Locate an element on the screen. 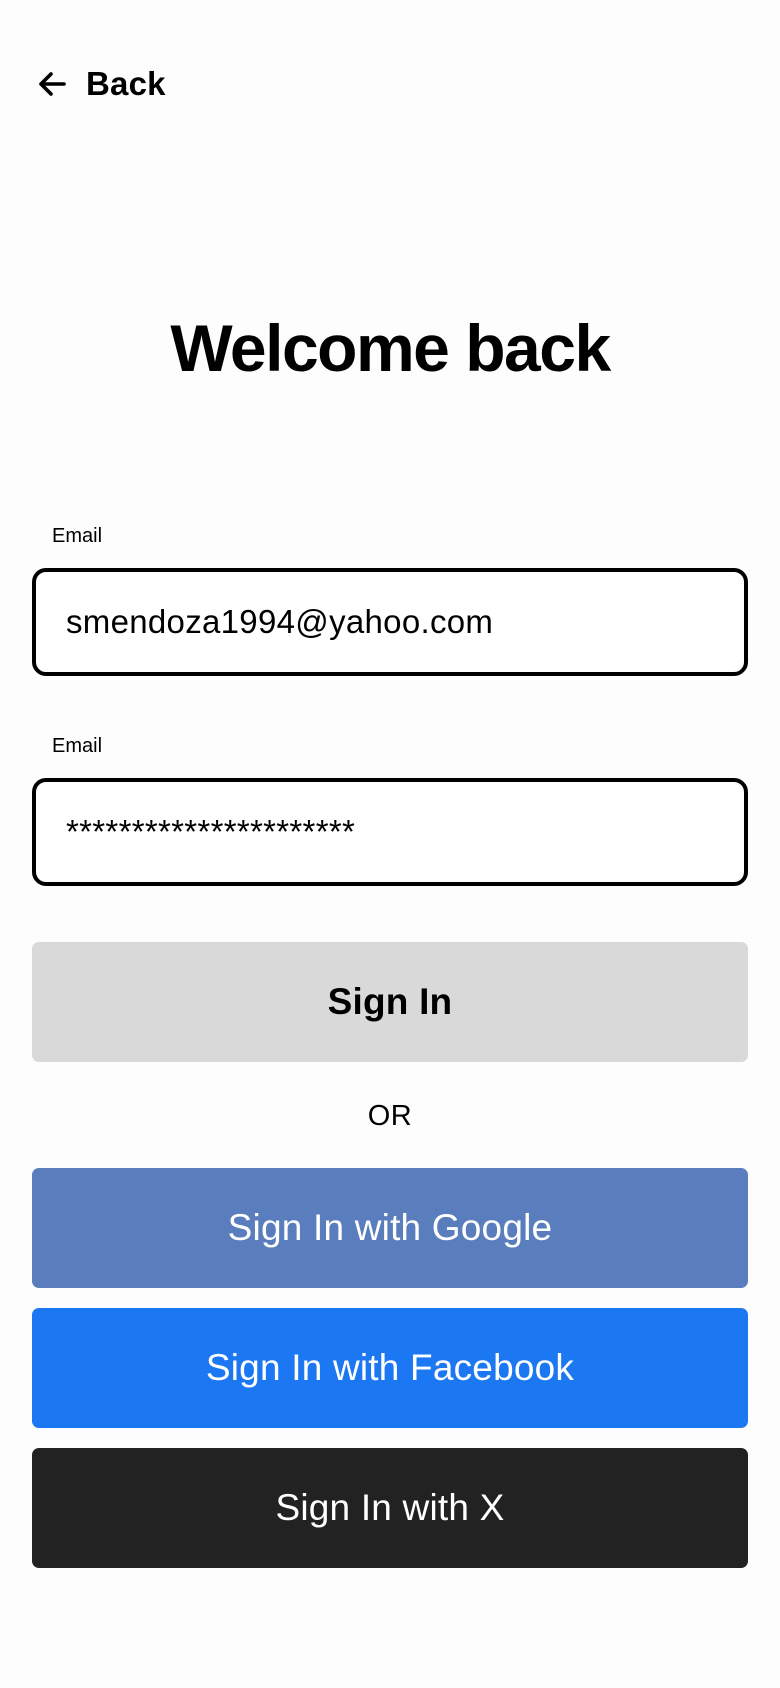 The image size is (780, 1688). password-label: Email is located at coordinates (77, 746).